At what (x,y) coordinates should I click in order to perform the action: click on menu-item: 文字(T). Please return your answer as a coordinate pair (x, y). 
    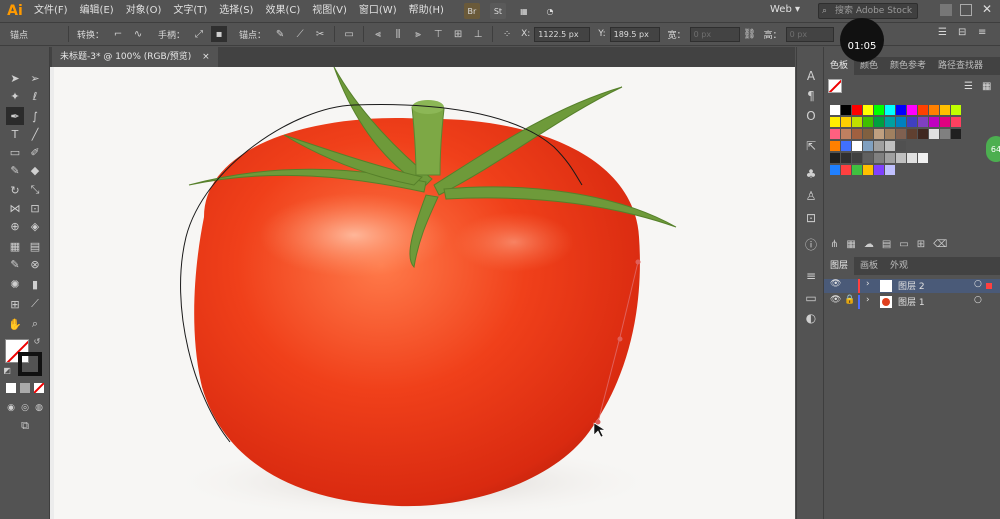
    Looking at the image, I should click on (190, 11).